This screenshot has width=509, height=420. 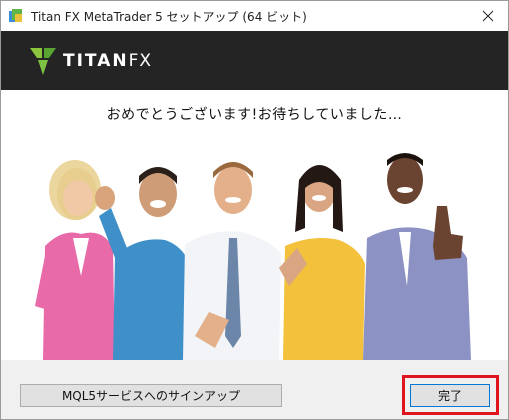 I want to click on logo-text-titan: TITAN, so click(x=96, y=61).